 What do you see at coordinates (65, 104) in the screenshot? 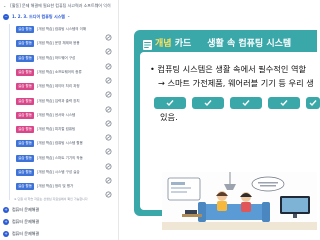
I see `lesson-item: 실습 활동 [개념 학습] 입력과 출력 장치` at bounding box center [65, 104].